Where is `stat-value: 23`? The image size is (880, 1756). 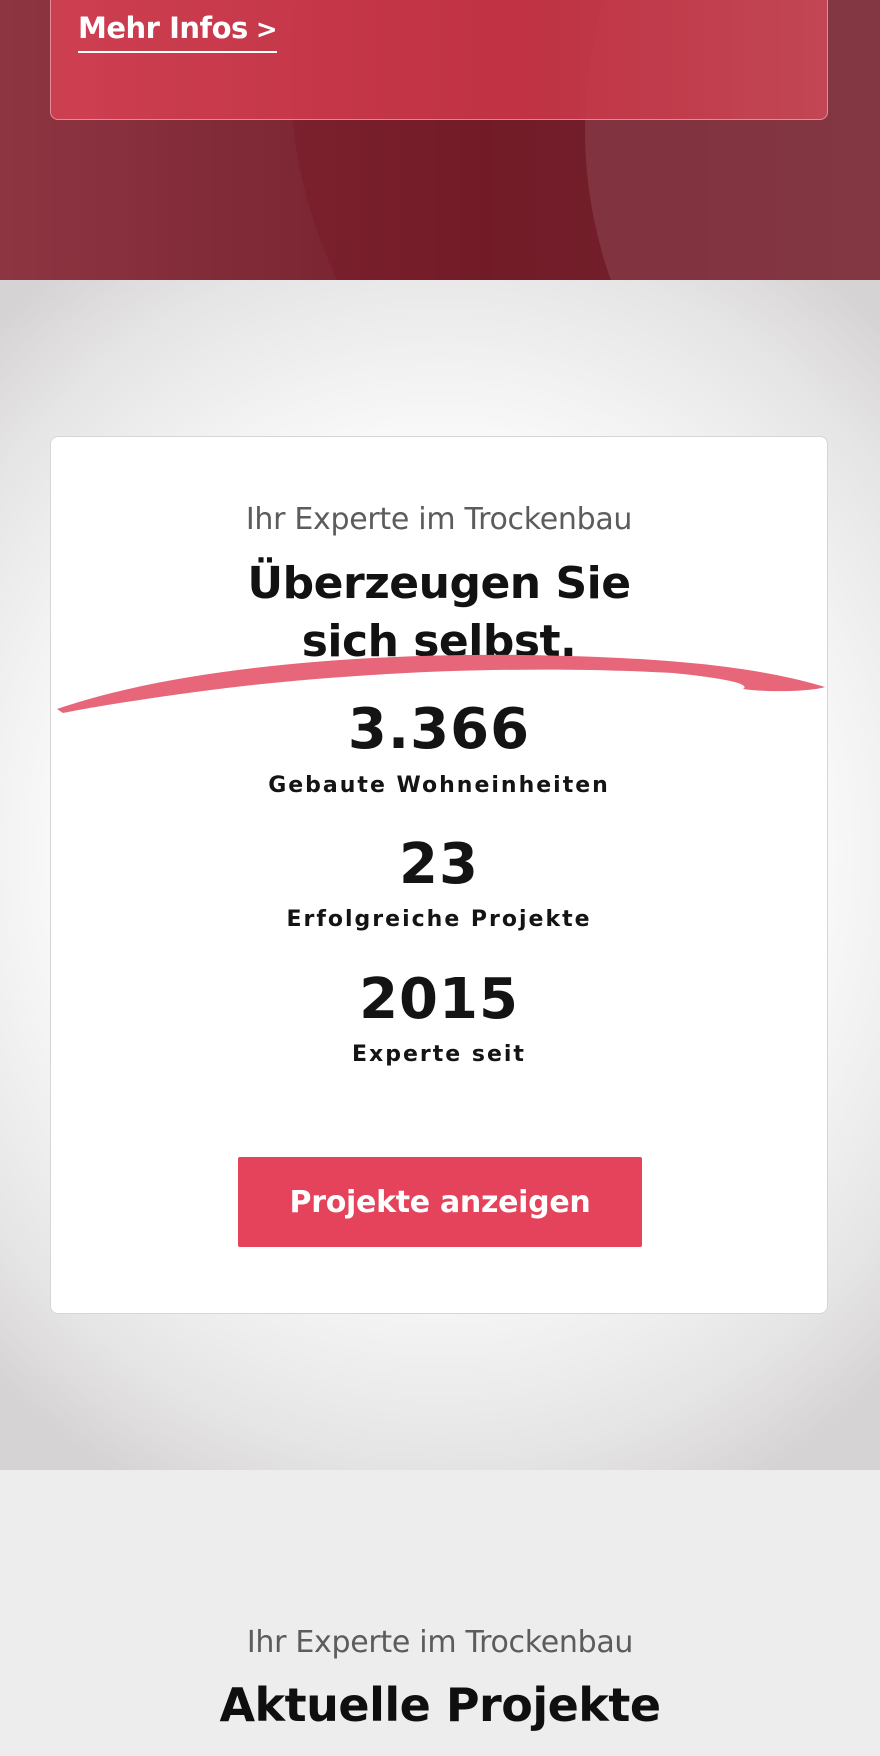
stat-value: 23 is located at coordinates (439, 864).